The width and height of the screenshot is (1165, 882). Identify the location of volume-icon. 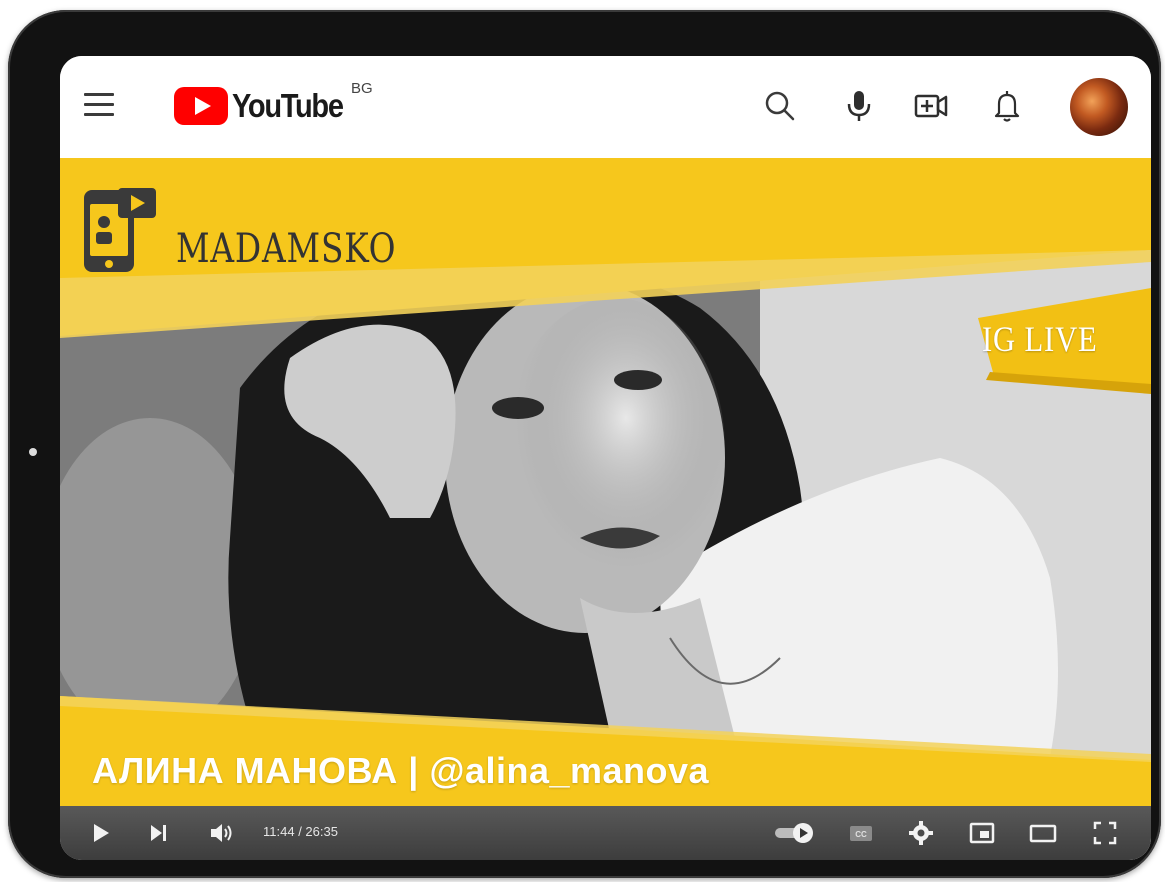
(221, 833).